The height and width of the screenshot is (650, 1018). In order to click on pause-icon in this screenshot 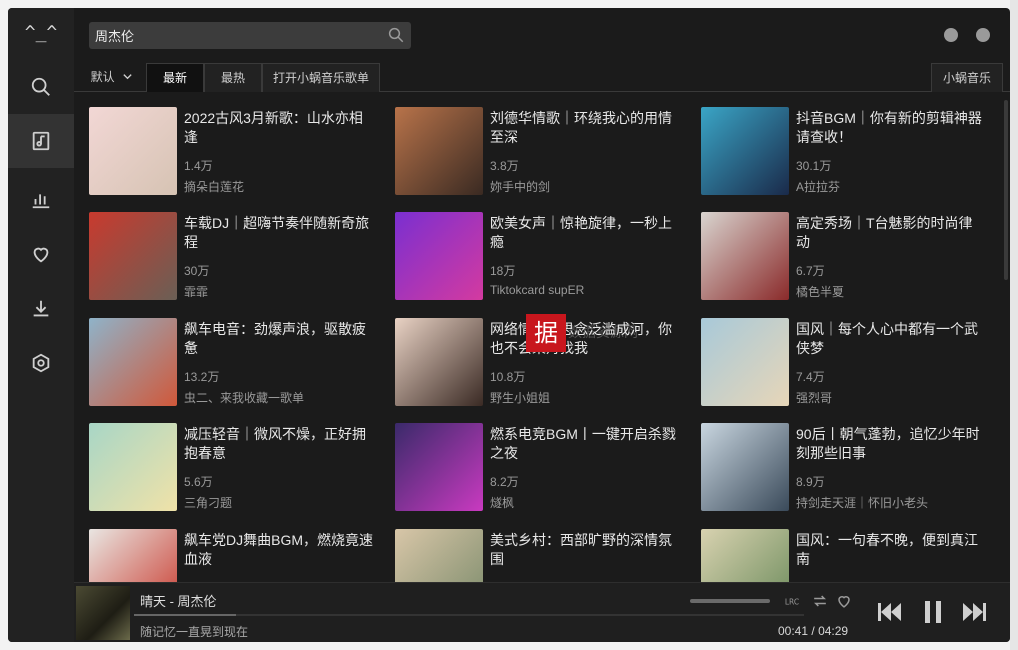, I will do `click(933, 612)`.